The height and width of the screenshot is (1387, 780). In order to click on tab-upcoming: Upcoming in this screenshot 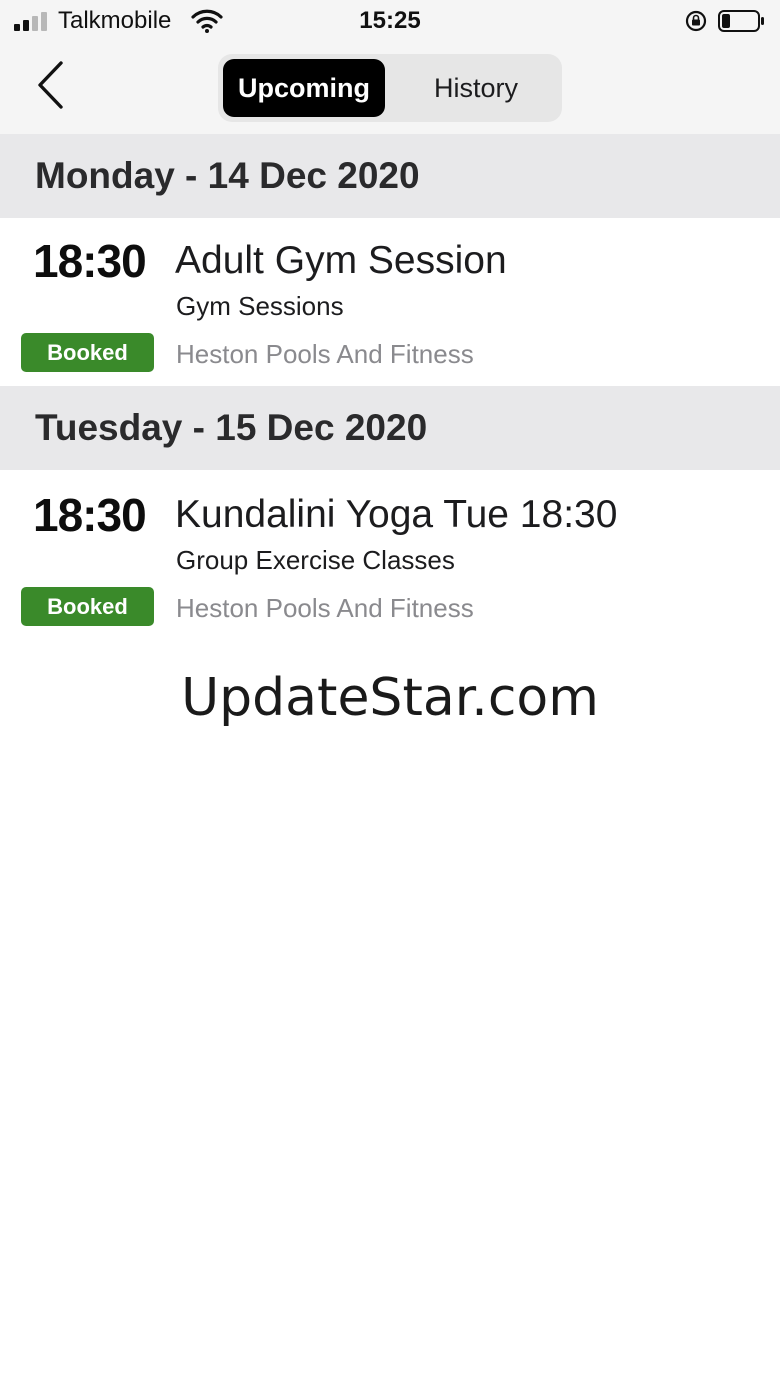, I will do `click(304, 88)`.